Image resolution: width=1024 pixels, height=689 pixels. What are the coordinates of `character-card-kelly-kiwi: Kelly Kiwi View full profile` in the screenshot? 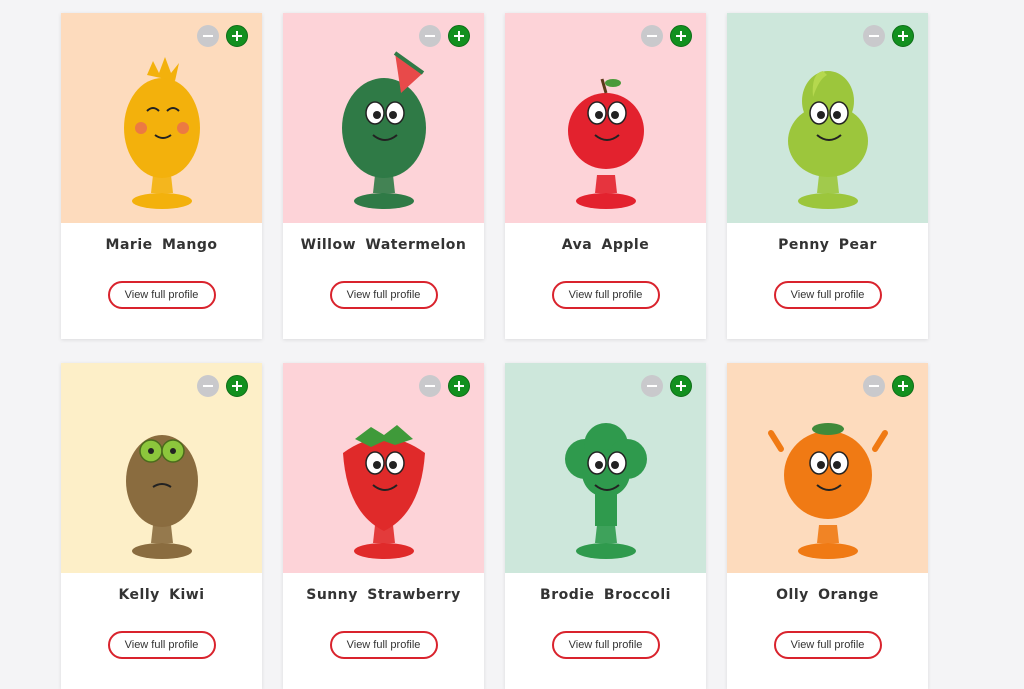 It's located at (161, 526).